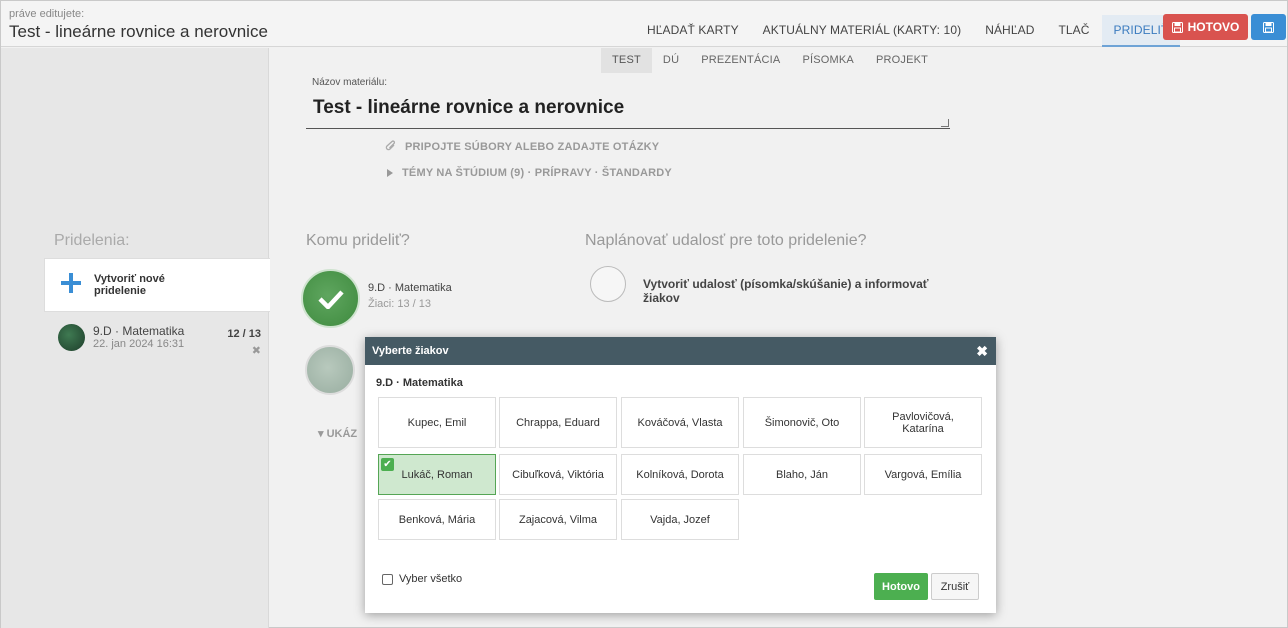 The image size is (1288, 628). I want to click on save-button, so click(1268, 27).